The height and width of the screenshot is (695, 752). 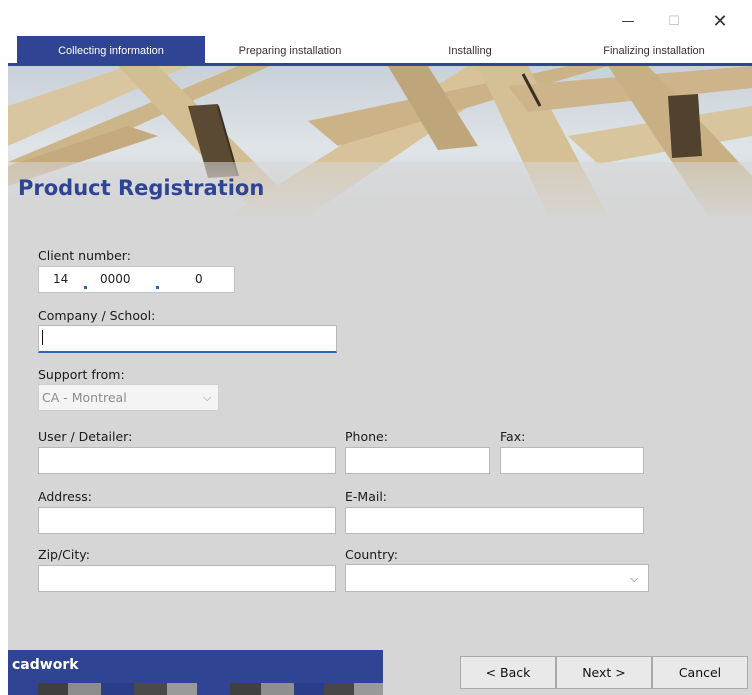 What do you see at coordinates (187, 578) in the screenshot?
I see `zip-city-input` at bounding box center [187, 578].